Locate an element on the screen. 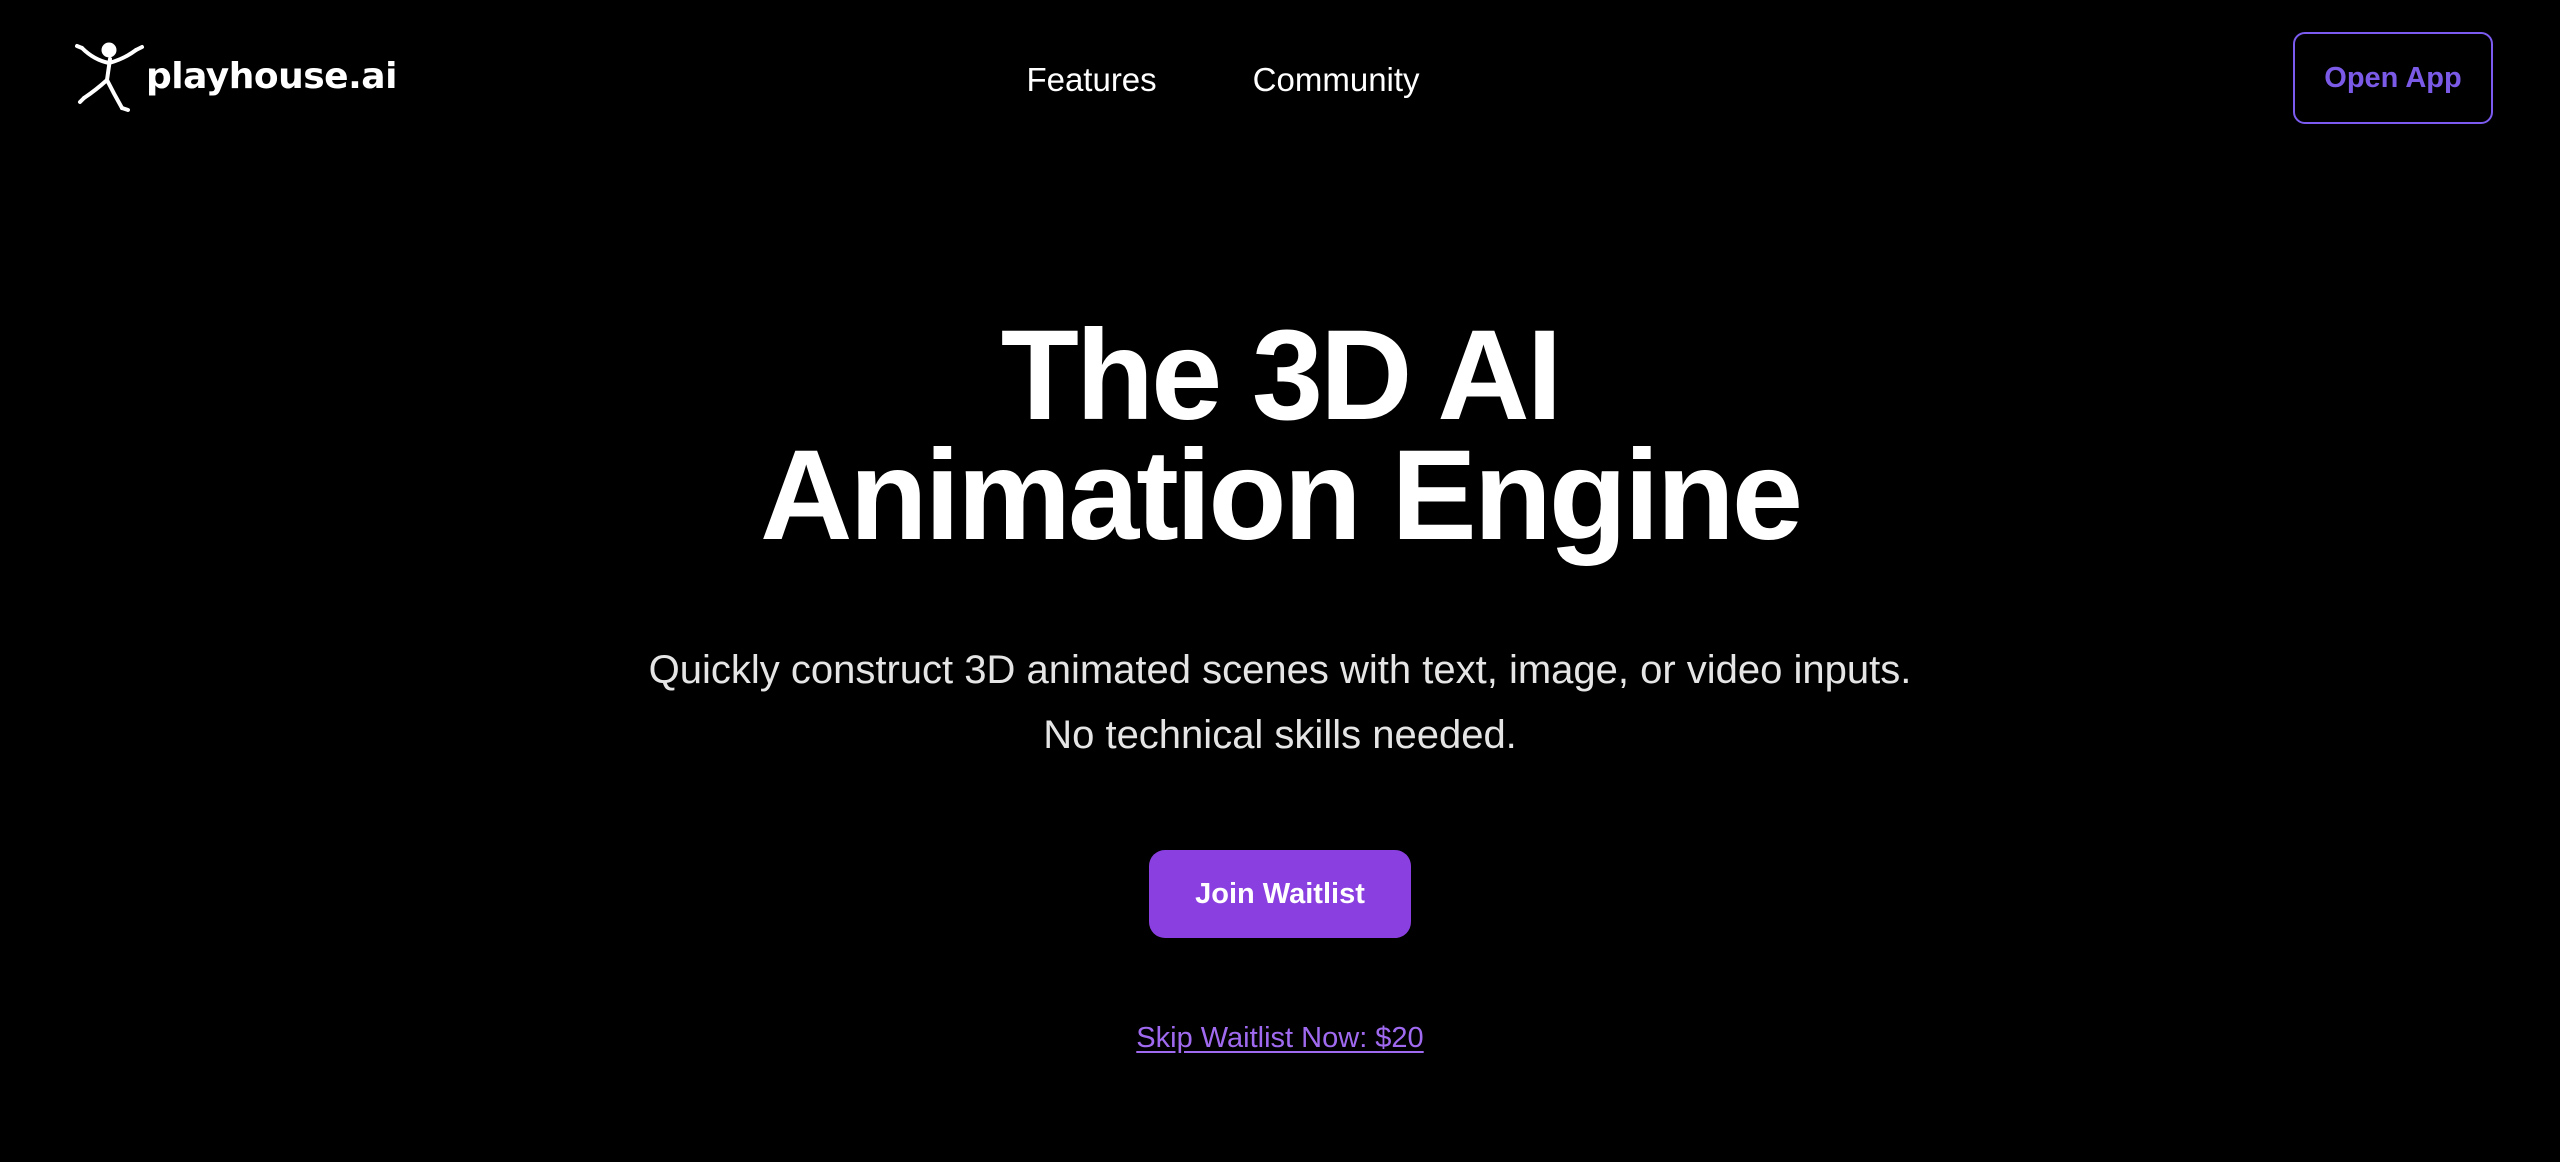 The image size is (2560, 1162). hero-title-line-1: The 3D AI is located at coordinates (1281, 375).